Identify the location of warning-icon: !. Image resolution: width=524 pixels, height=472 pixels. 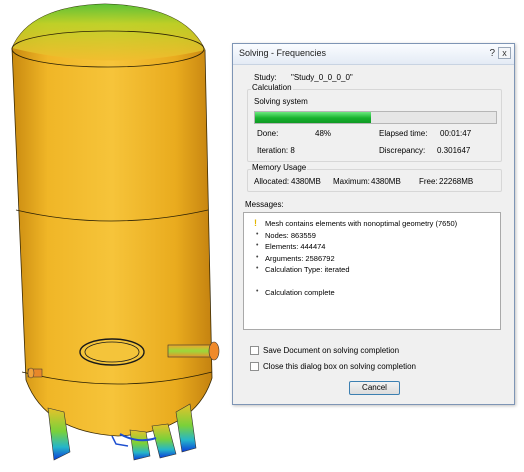
(255, 223).